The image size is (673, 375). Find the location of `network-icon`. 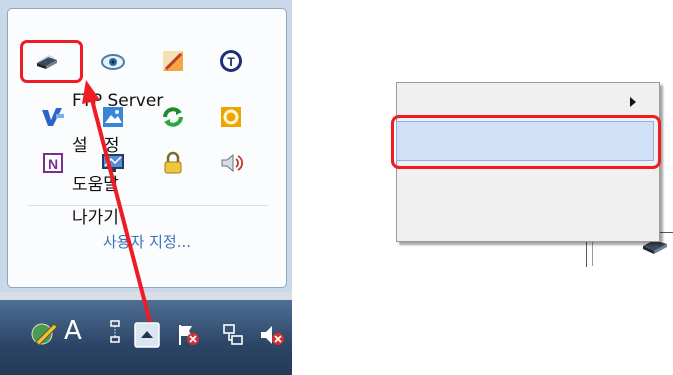

network-icon is located at coordinates (233, 337).